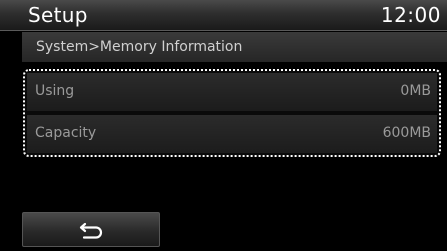 The image size is (447, 251). What do you see at coordinates (139, 47) in the screenshot?
I see `breadcrumb-path: System>Memory Information` at bounding box center [139, 47].